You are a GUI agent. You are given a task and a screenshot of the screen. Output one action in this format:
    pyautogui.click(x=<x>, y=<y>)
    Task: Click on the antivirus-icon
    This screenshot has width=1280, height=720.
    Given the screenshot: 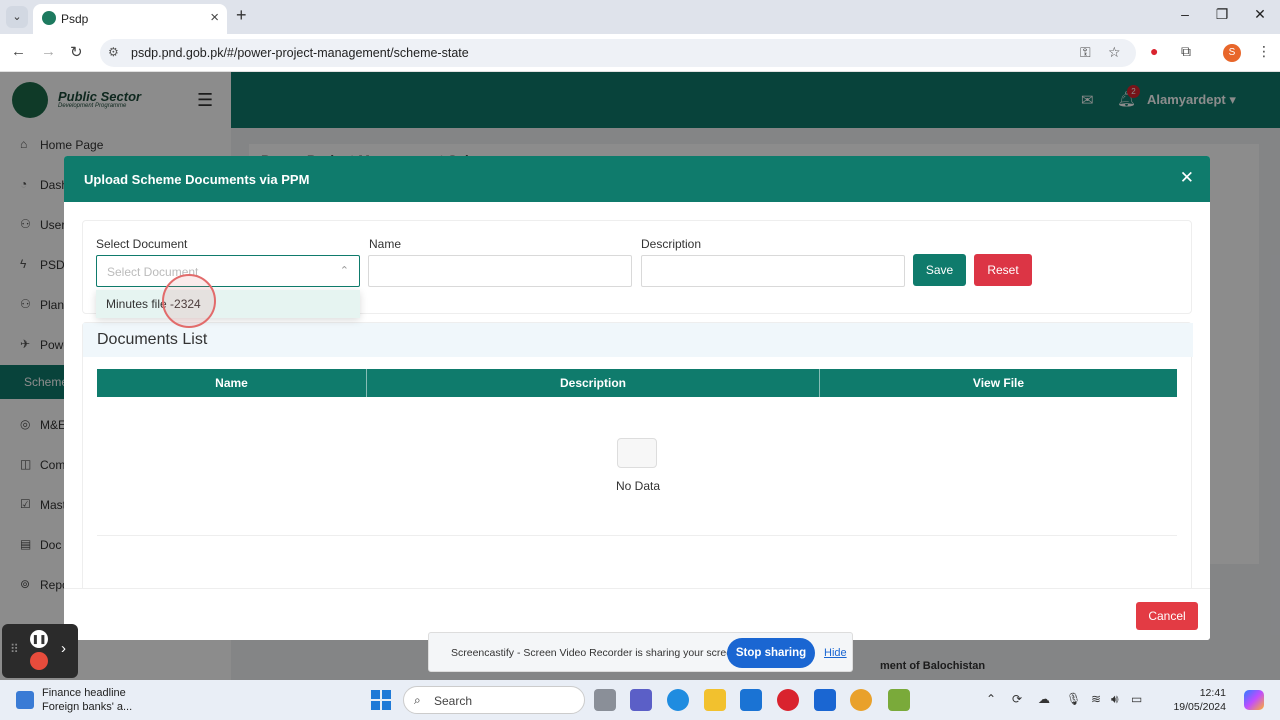 What is the action you would take?
    pyautogui.click(x=788, y=700)
    